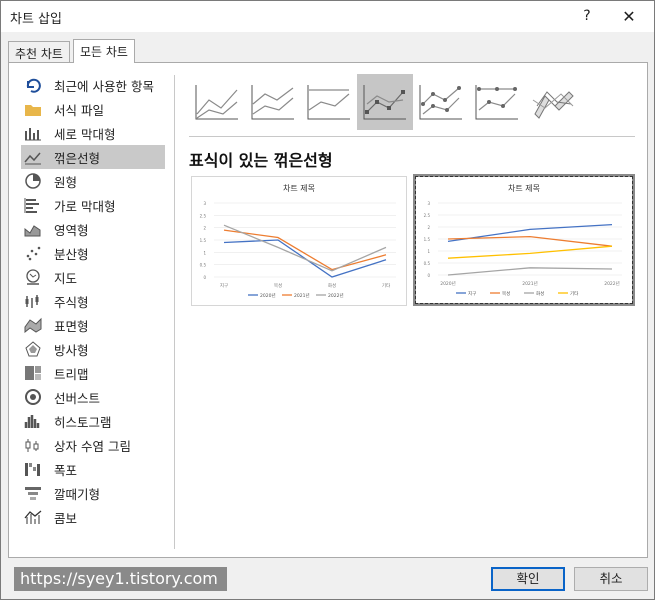 The height and width of the screenshot is (600, 655). Describe the element at coordinates (528, 579) in the screenshot. I see `ok-button: 확인` at that location.